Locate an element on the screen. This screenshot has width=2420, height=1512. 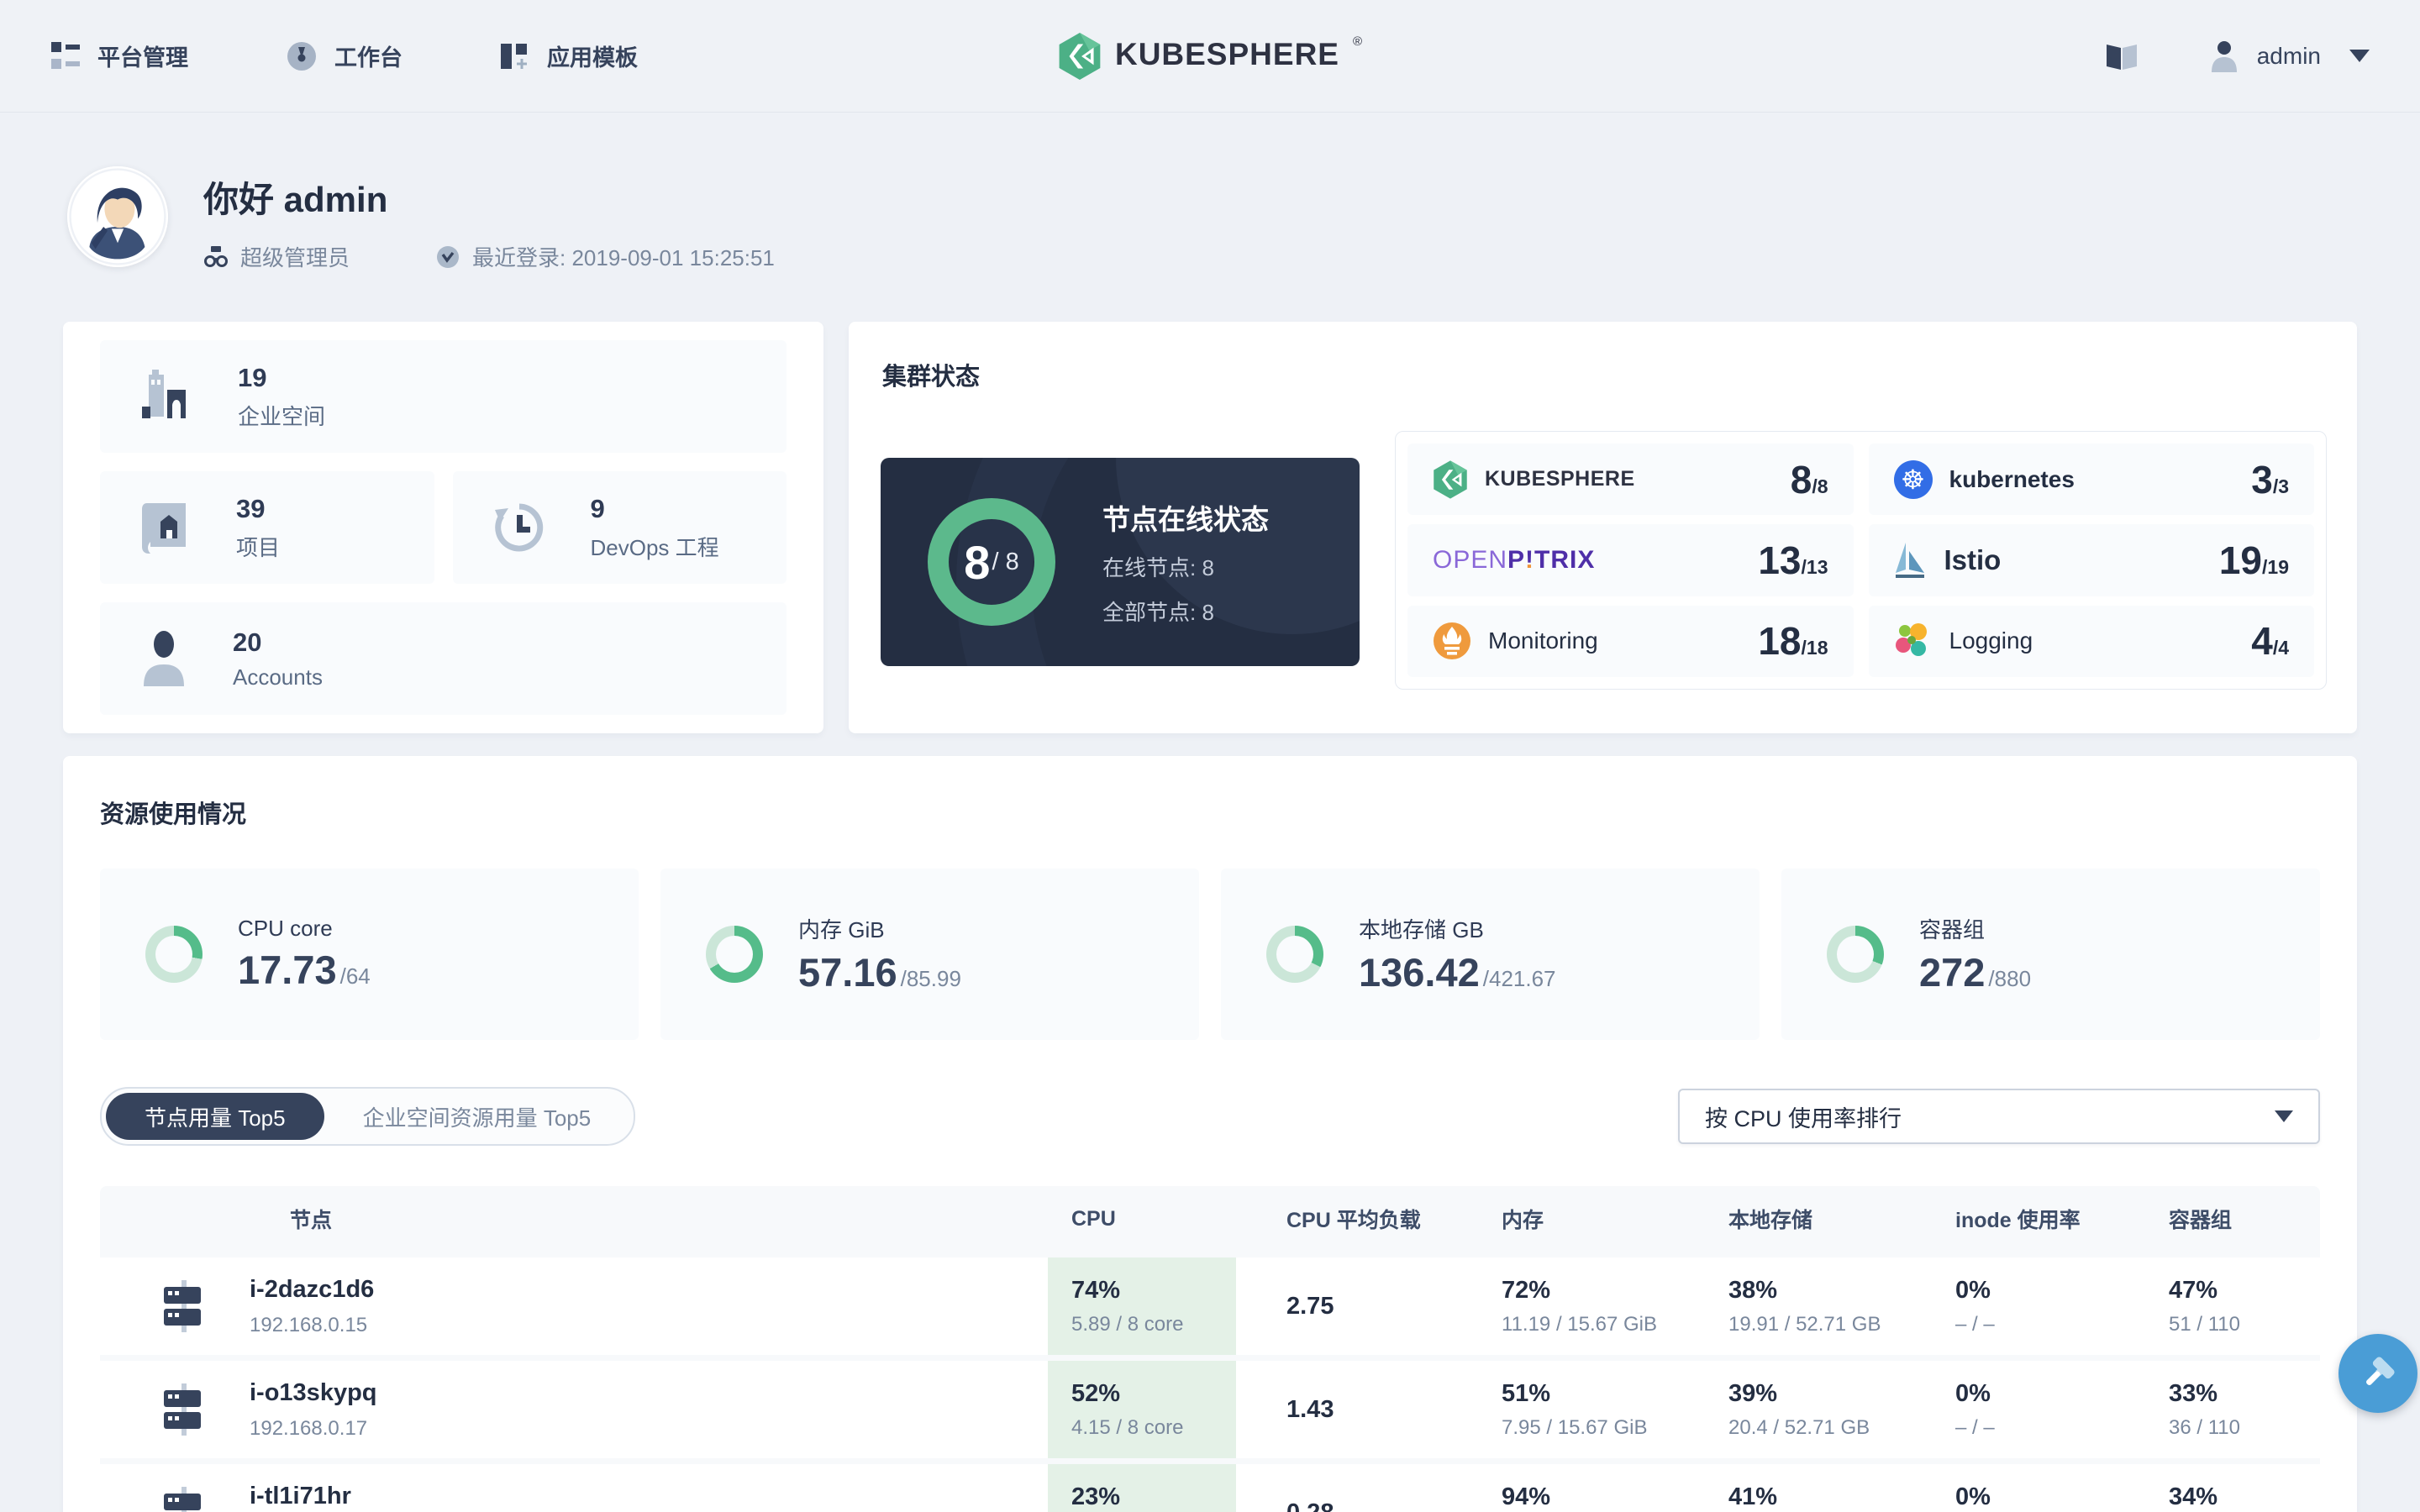
memory-ring is located at coordinates (734, 954).